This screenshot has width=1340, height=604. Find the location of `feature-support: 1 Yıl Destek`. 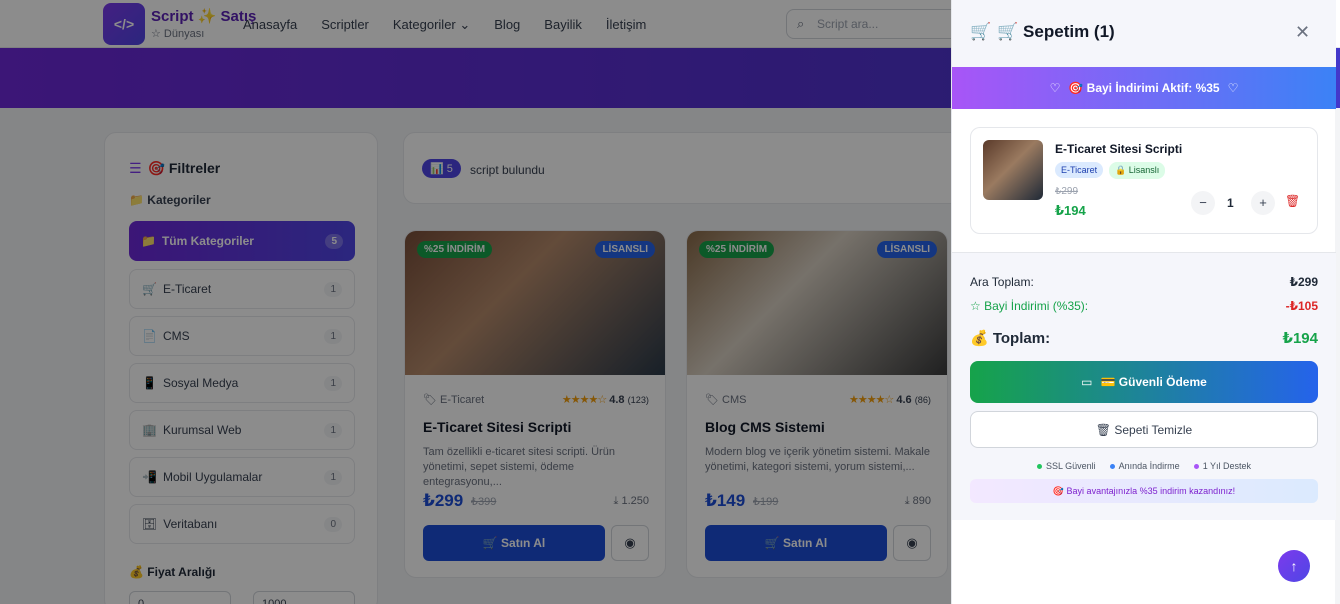

feature-support: 1 Yıl Destek is located at coordinates (1222, 466).